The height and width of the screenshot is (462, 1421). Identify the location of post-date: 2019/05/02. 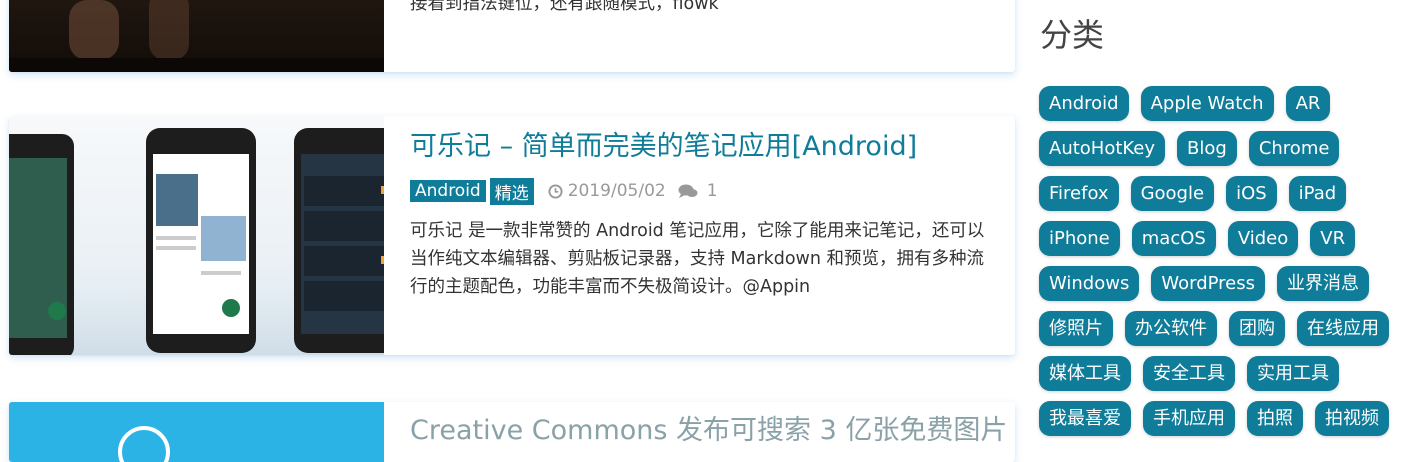
(607, 191).